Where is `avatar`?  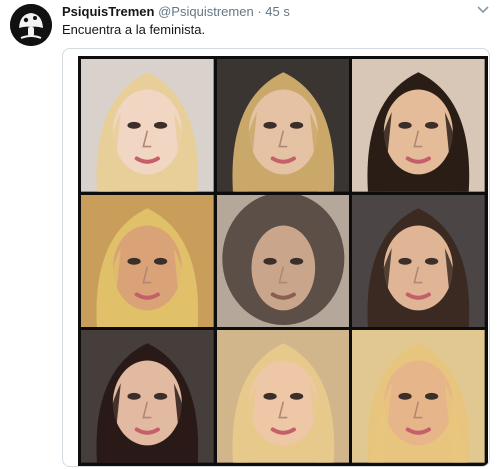 avatar is located at coordinates (31, 25).